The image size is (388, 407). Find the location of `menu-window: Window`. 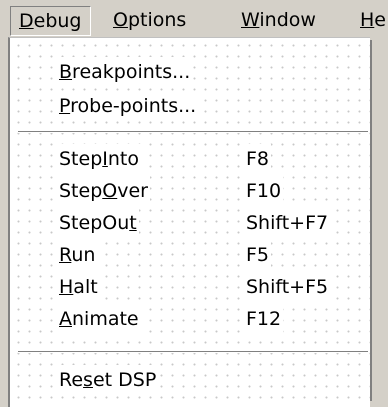

menu-window: Window is located at coordinates (278, 20).